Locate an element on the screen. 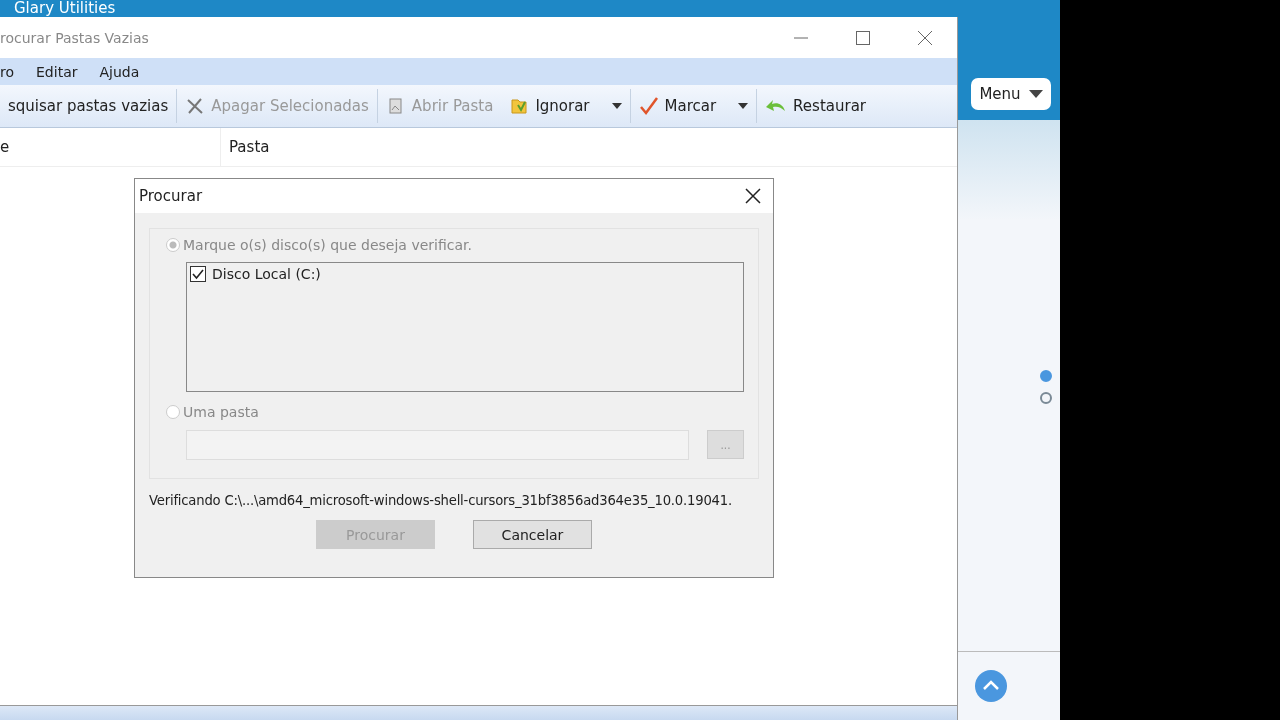 The height and width of the screenshot is (720, 1280). dialog-title: Procurar is located at coordinates (171, 196).